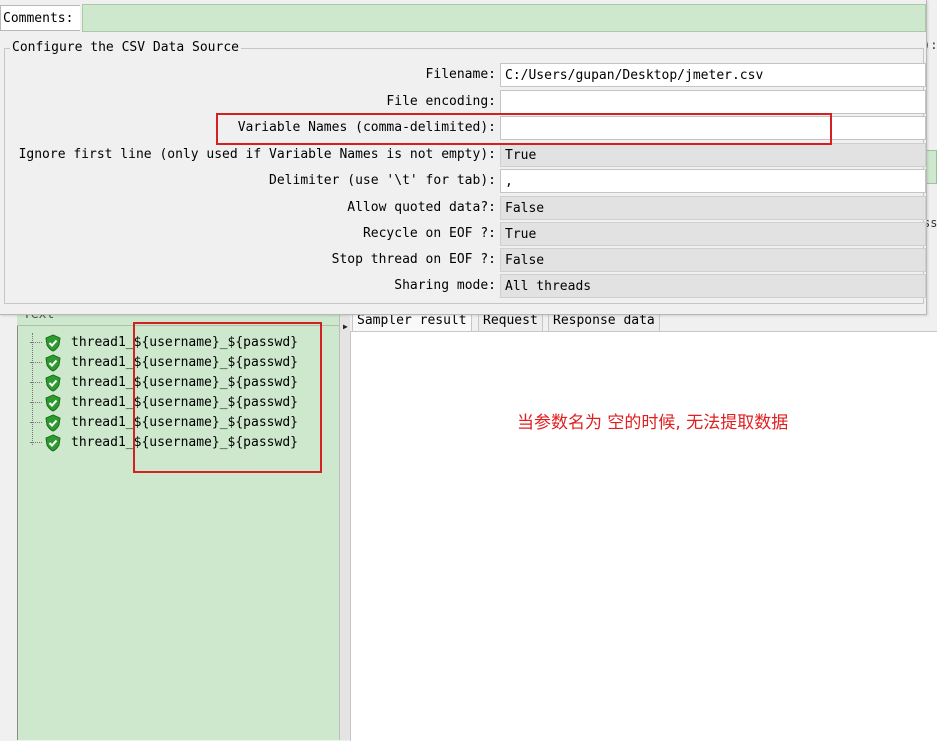  I want to click on recycle-on-eof-label: Recycle on EOF ?:, so click(429, 233).